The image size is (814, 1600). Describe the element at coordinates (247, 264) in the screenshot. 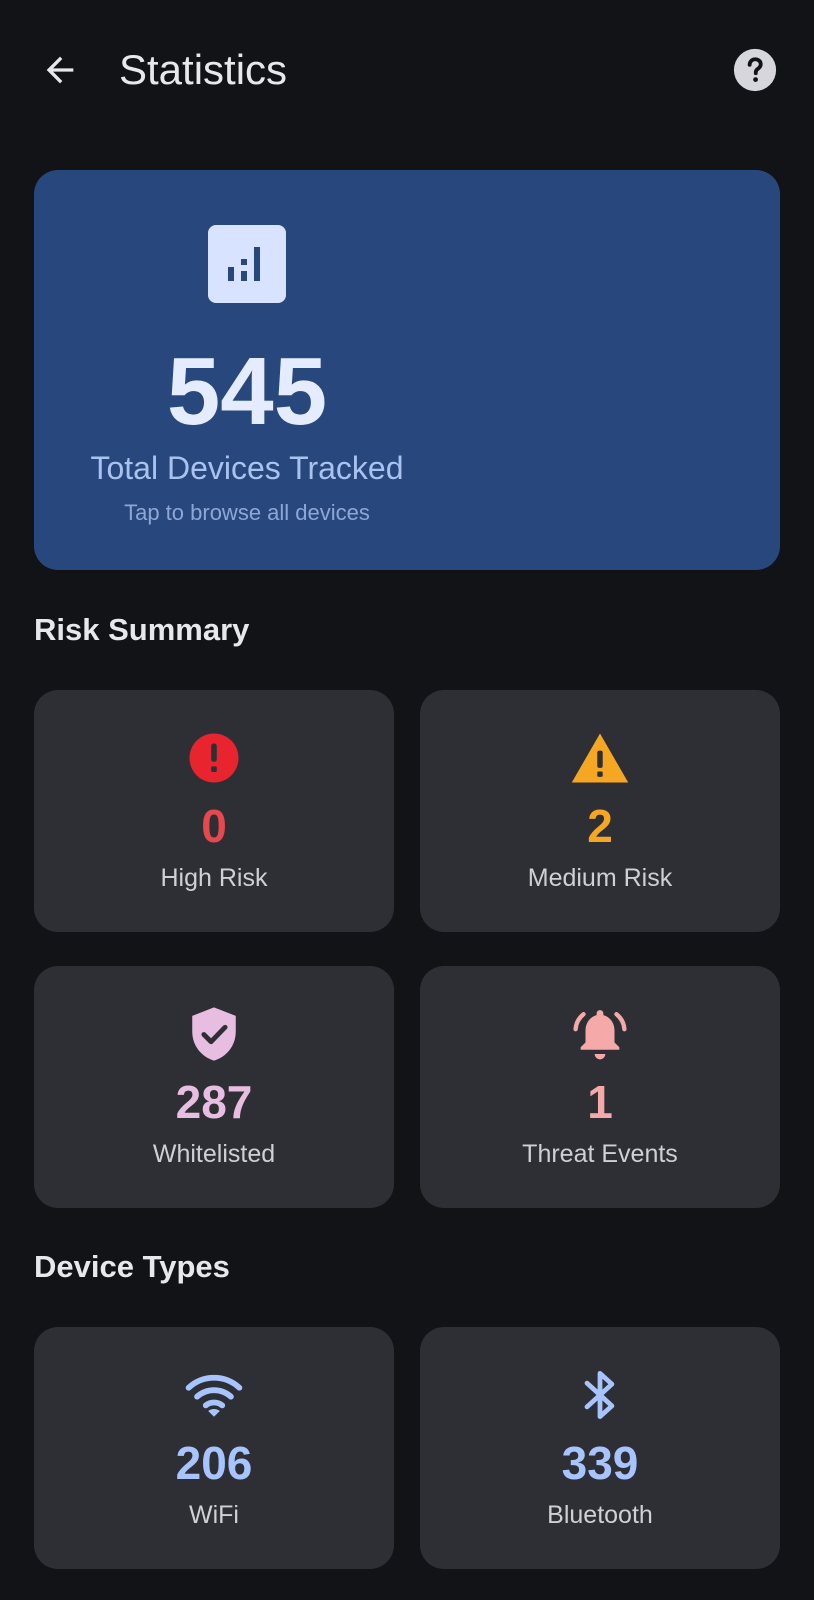

I see `bar-chart-icon` at that location.